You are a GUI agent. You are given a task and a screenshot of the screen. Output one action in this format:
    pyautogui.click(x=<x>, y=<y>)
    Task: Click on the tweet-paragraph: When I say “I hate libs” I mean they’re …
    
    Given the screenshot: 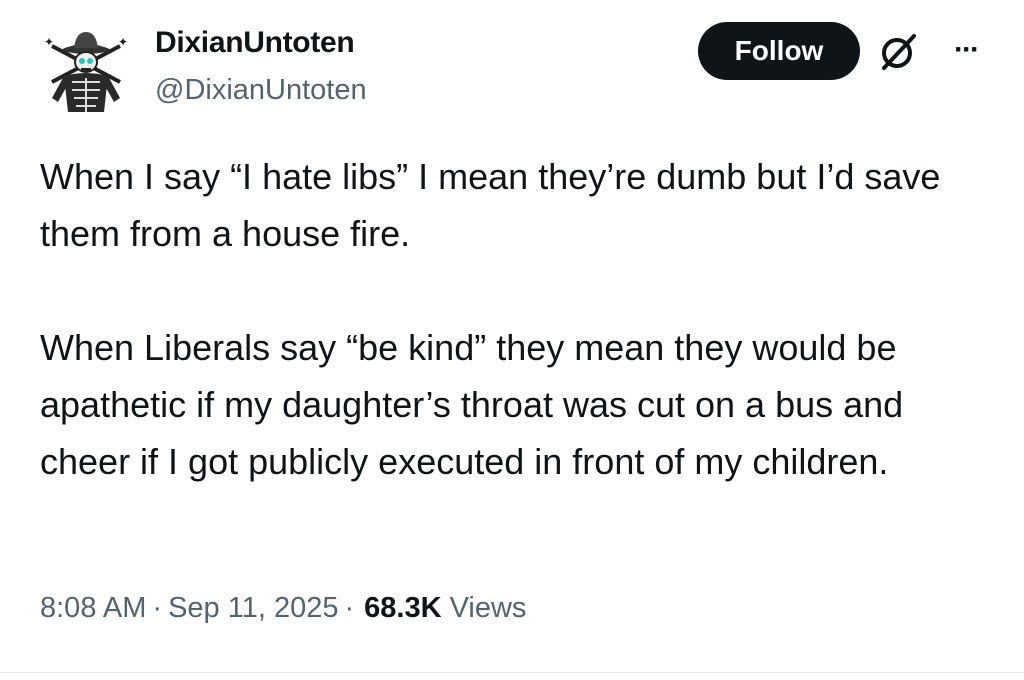 What is the action you would take?
    pyautogui.click(x=490, y=205)
    